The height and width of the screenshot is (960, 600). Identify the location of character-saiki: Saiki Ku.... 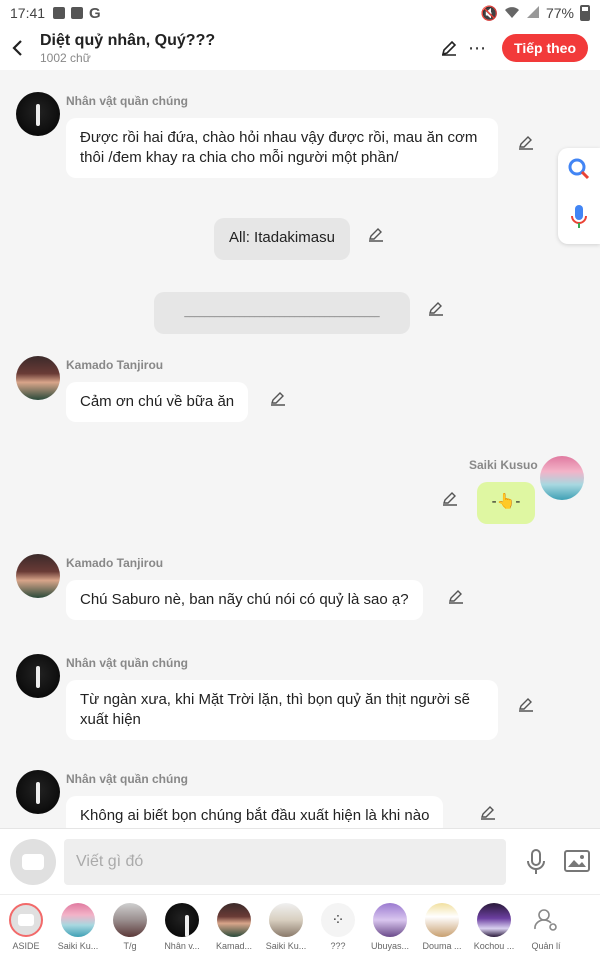
(78, 927).